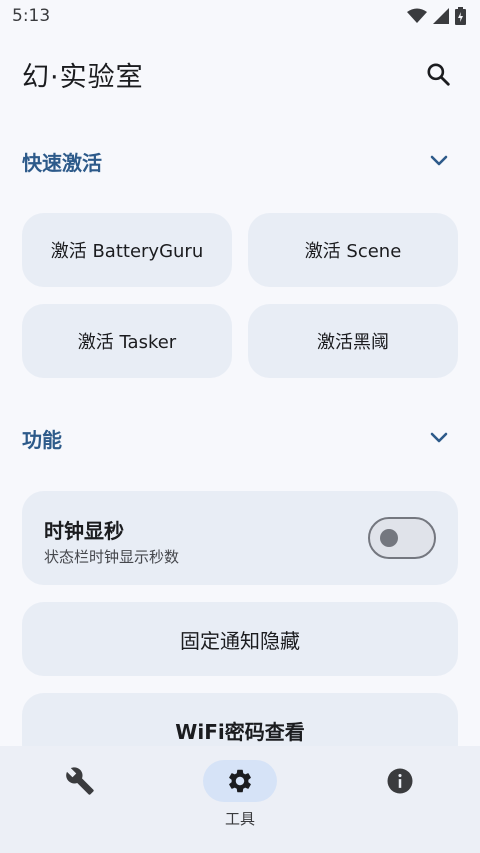  I want to click on activate-scene-button: 激活 Scene, so click(353, 250).